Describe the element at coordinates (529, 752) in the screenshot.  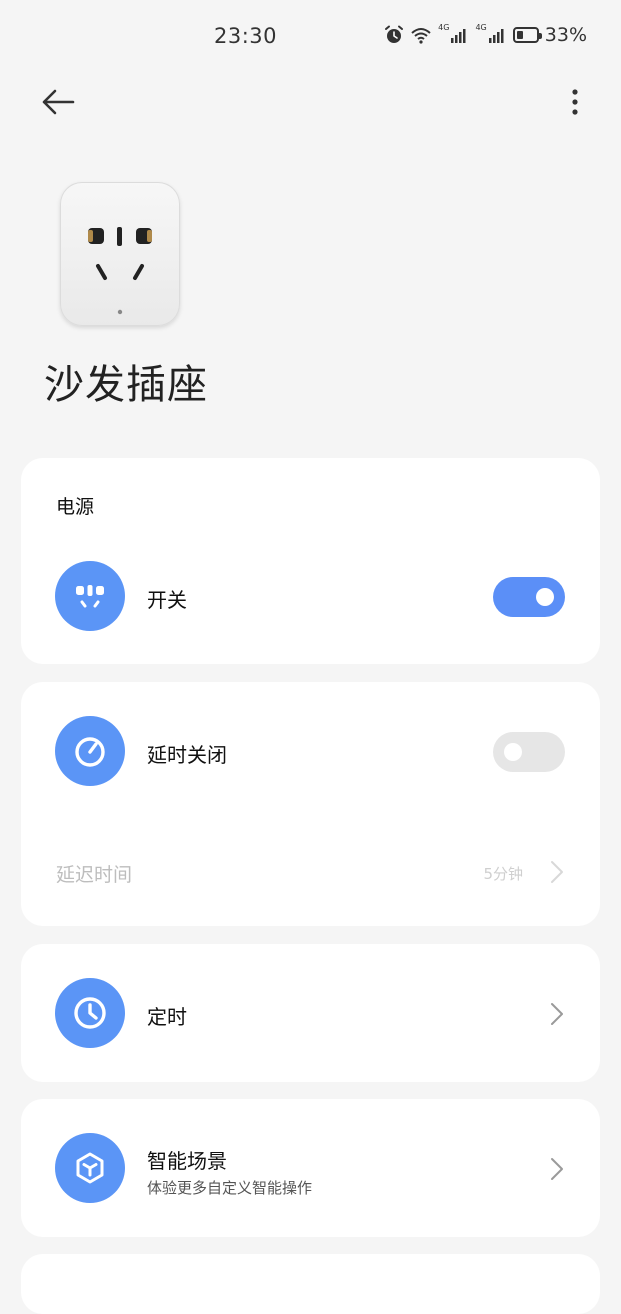
I see `delay-off-toggle` at that location.